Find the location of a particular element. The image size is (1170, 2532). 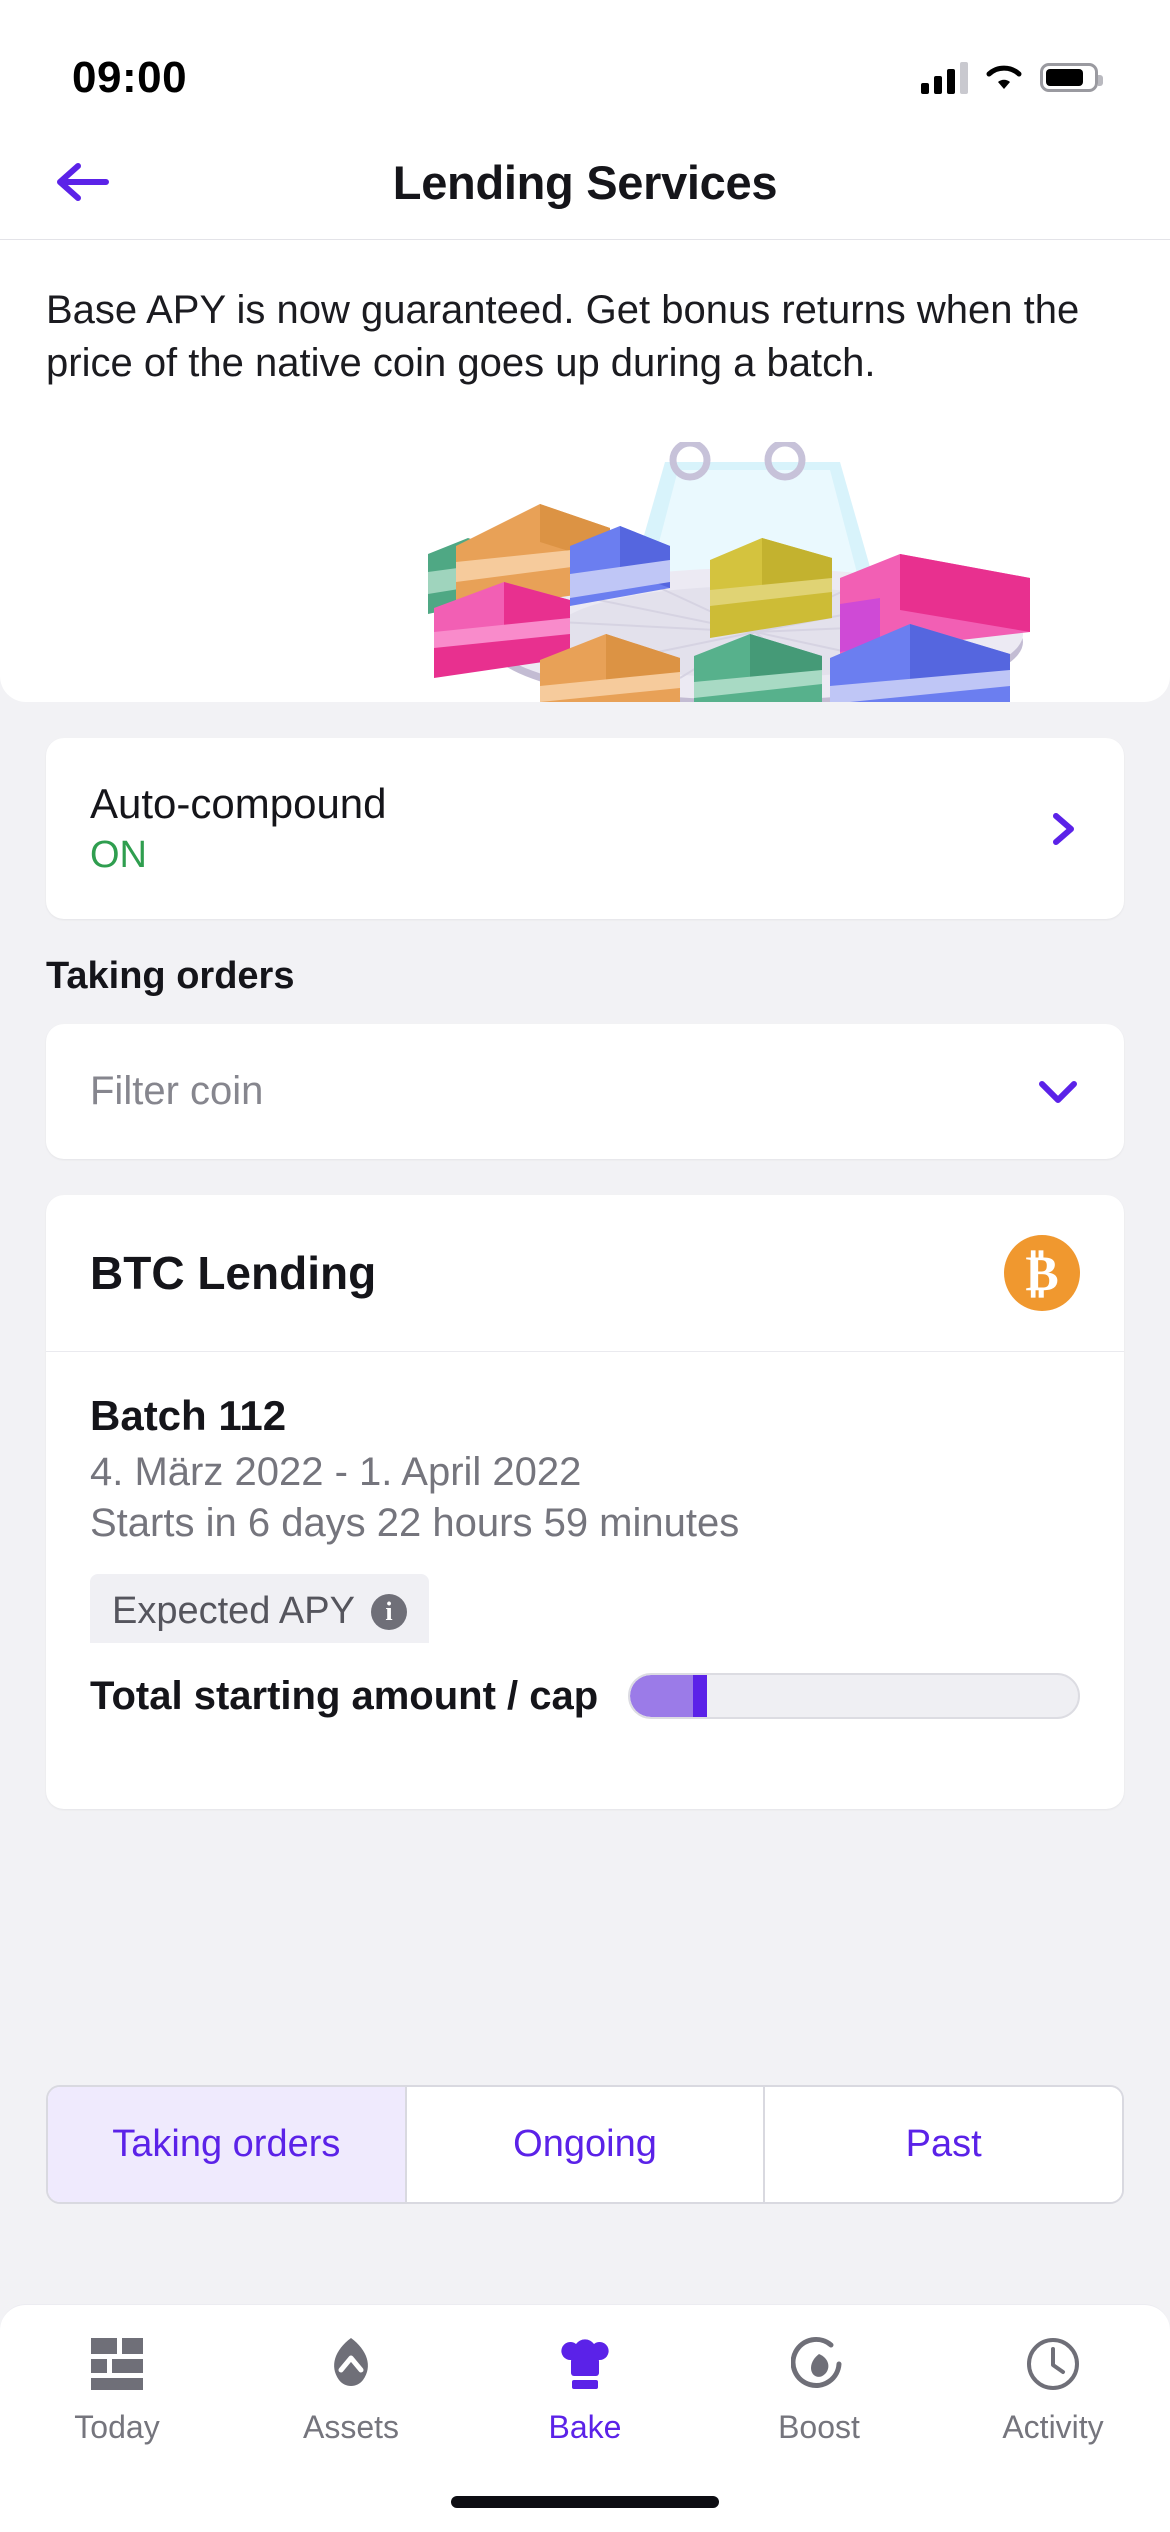

back-button is located at coordinates (82, 182).